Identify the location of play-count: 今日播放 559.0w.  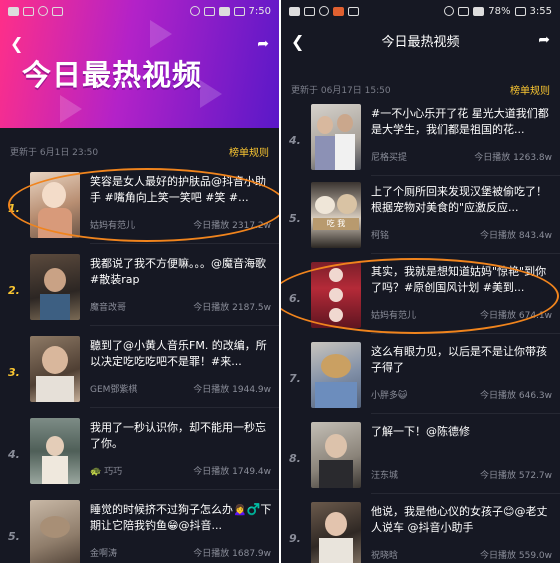
(516, 556).